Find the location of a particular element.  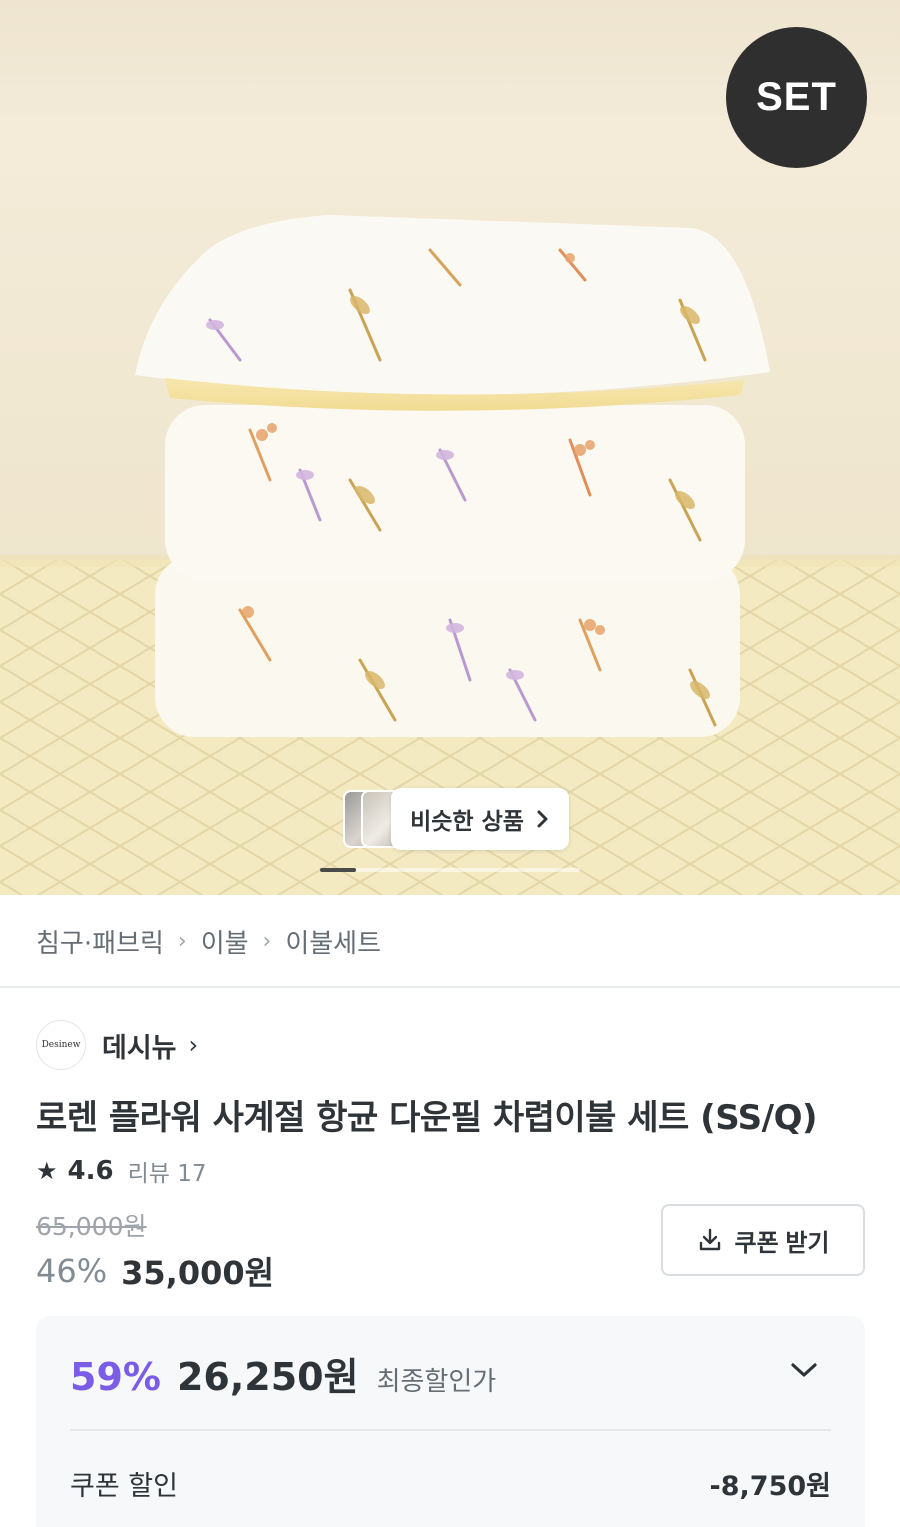

brand-link: Desinew 데시뉴 › is located at coordinates (117, 1045).